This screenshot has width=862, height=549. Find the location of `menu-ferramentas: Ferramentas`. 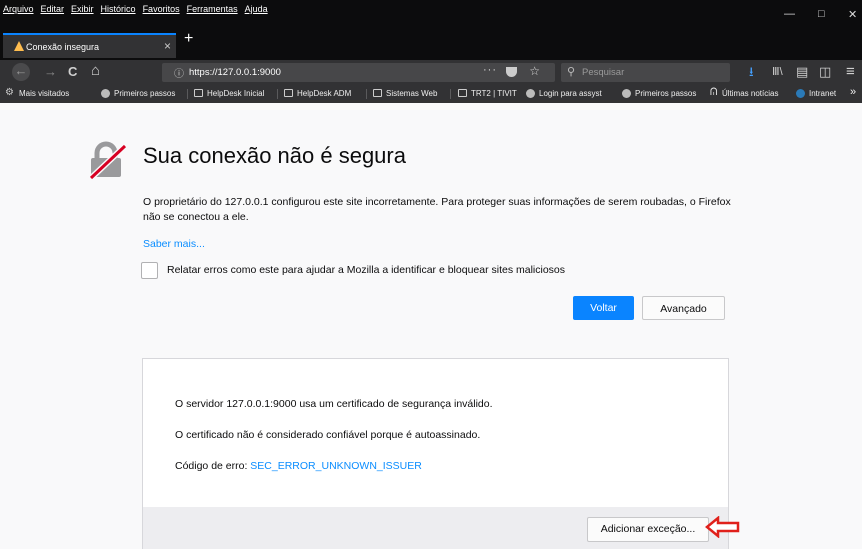

menu-ferramentas: Ferramentas is located at coordinates (212, 9).